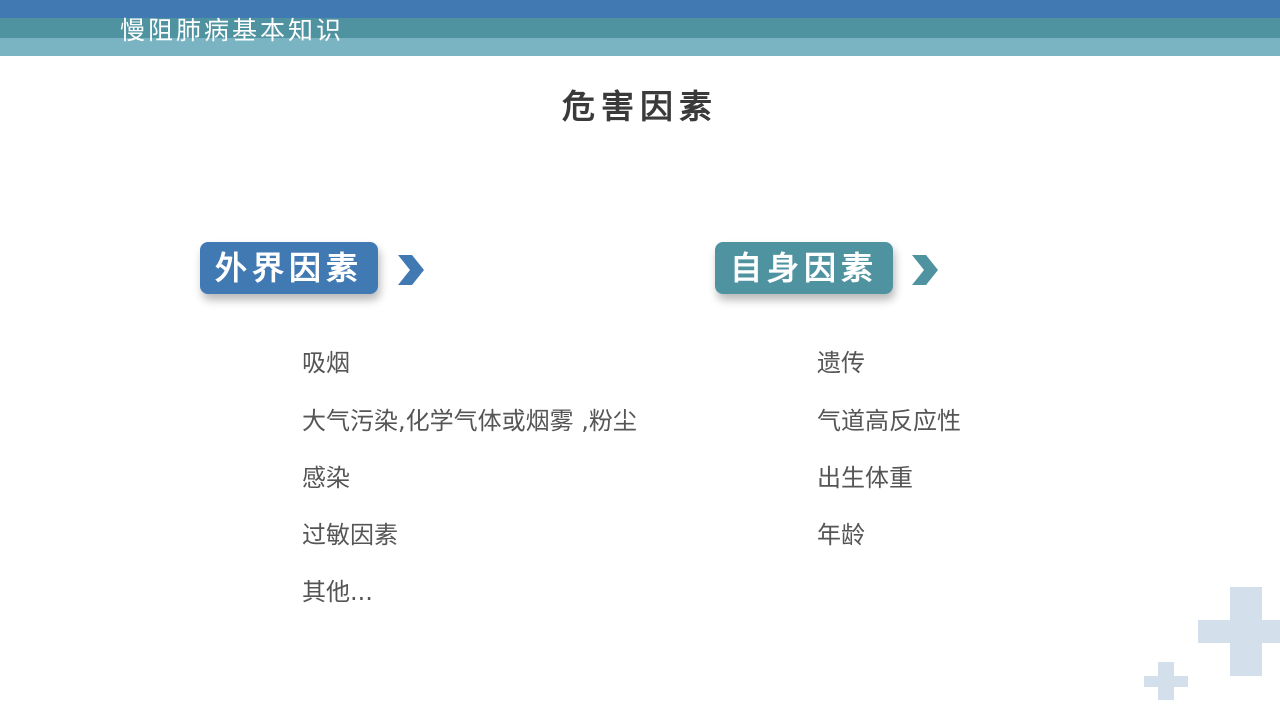 The height and width of the screenshot is (720, 1280). I want to click on internal-factors-badge: 自身因素, so click(804, 268).